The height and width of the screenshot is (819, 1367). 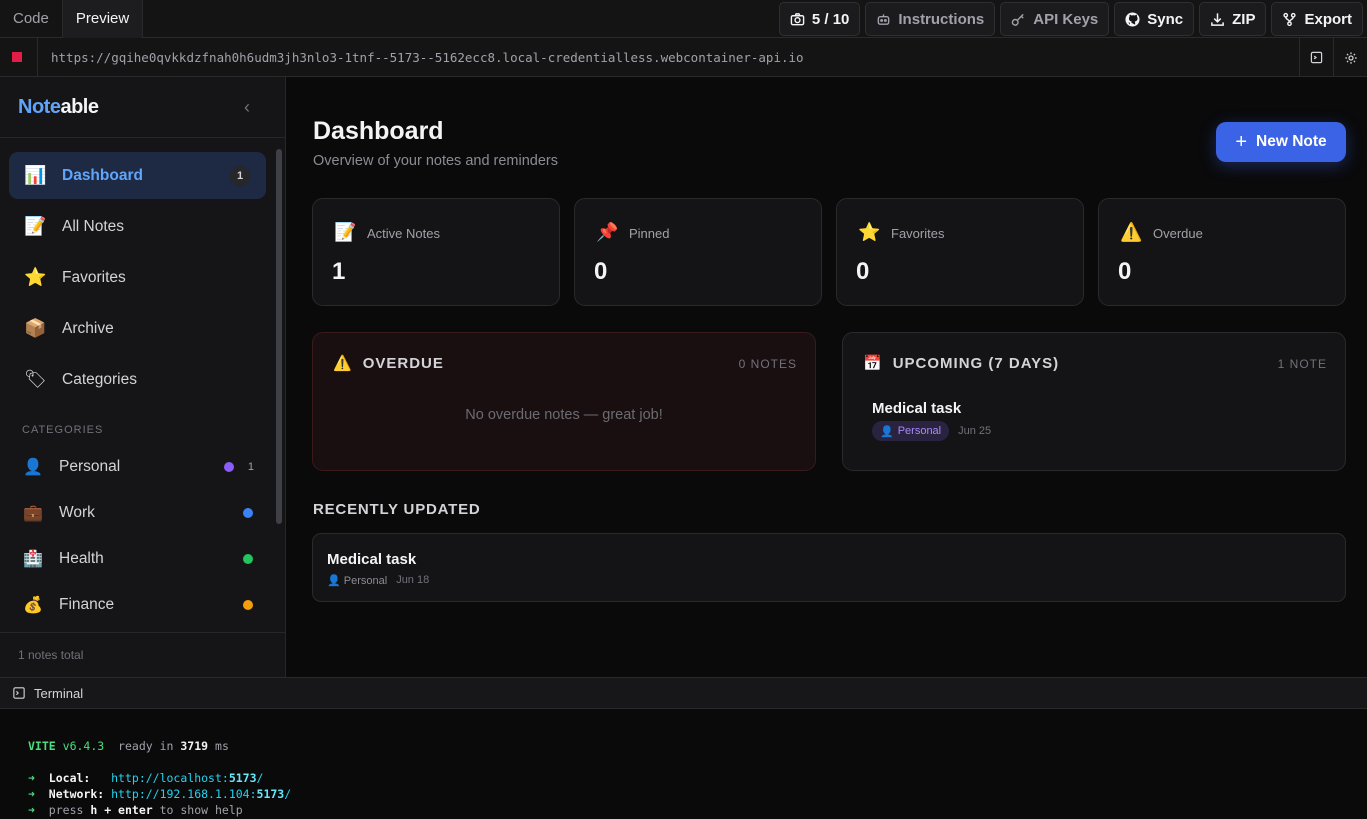 I want to click on recent-note-card: Medical task 👤 Personal Jun 18, so click(x=829, y=567).